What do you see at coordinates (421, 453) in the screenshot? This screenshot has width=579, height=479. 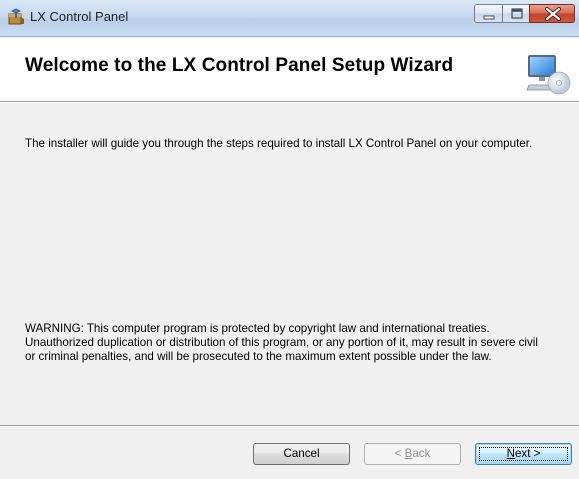 I see `back-button-rest: ack` at bounding box center [421, 453].